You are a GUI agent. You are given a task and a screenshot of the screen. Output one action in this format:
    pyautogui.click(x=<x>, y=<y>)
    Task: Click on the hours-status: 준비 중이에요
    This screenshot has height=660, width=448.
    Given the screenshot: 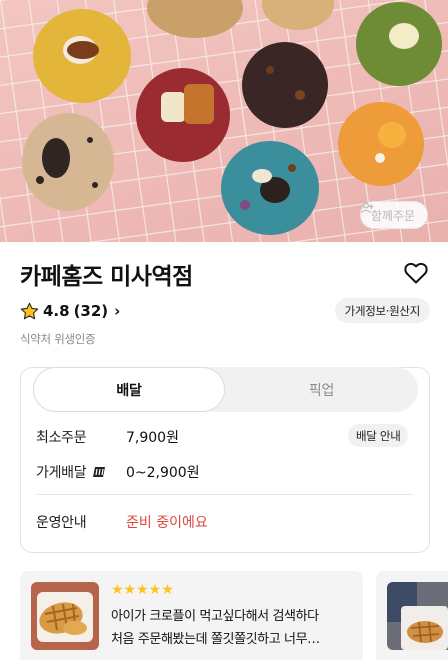 What is the action you would take?
    pyautogui.click(x=167, y=523)
    